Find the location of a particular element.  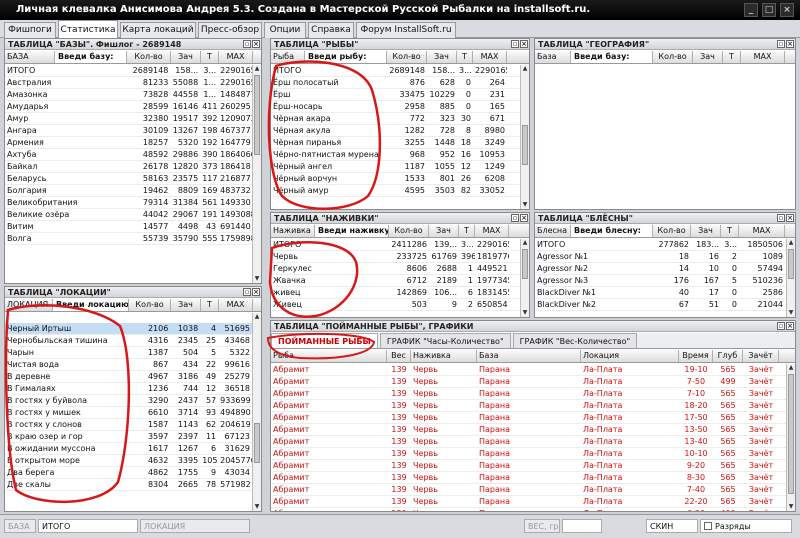

fish-filter-input: Введи рыбу: is located at coordinates (346, 57).